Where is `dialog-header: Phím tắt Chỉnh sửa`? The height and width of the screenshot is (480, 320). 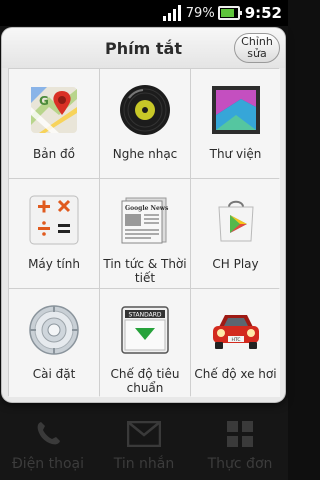 dialog-header: Phím tắt Chỉnh sửa is located at coordinates (143, 48).